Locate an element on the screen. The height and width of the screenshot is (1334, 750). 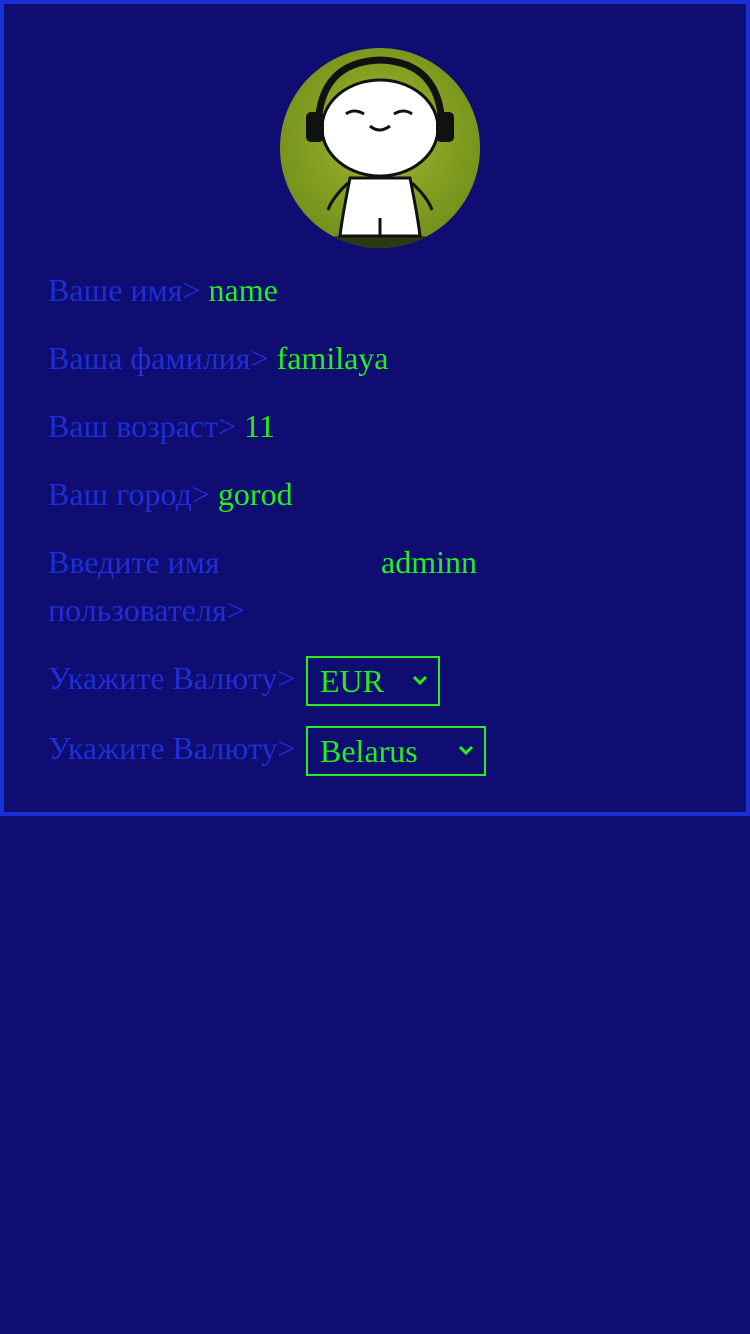
country-label: Укажите Валюту> is located at coordinates (172, 748).